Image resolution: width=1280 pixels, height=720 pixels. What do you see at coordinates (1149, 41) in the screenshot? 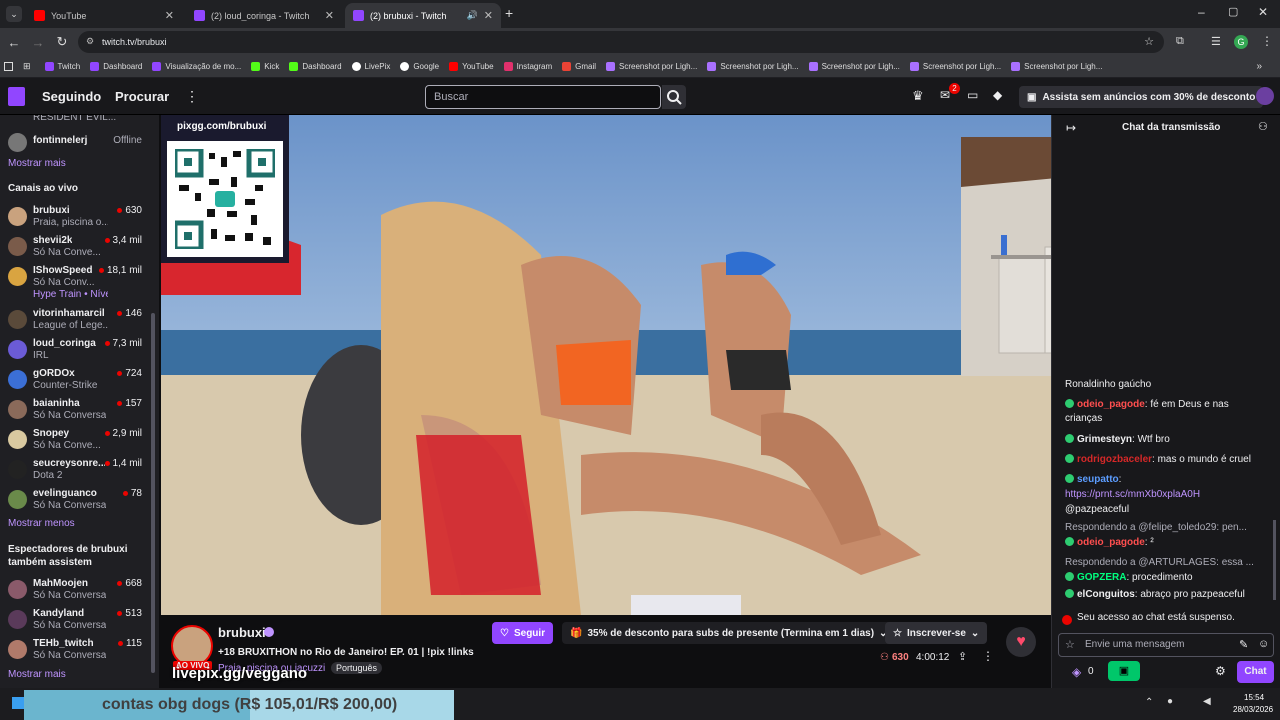
I see `bookmark-star-icon: ☆` at bounding box center [1149, 41].